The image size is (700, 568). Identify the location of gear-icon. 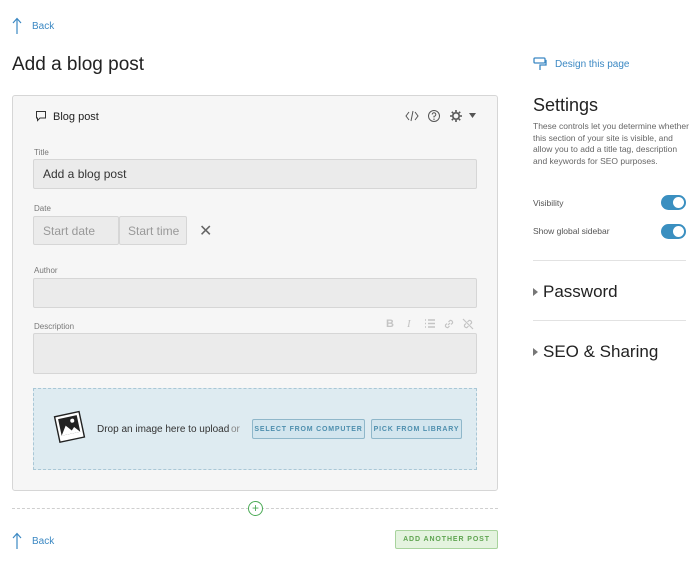
(456, 116).